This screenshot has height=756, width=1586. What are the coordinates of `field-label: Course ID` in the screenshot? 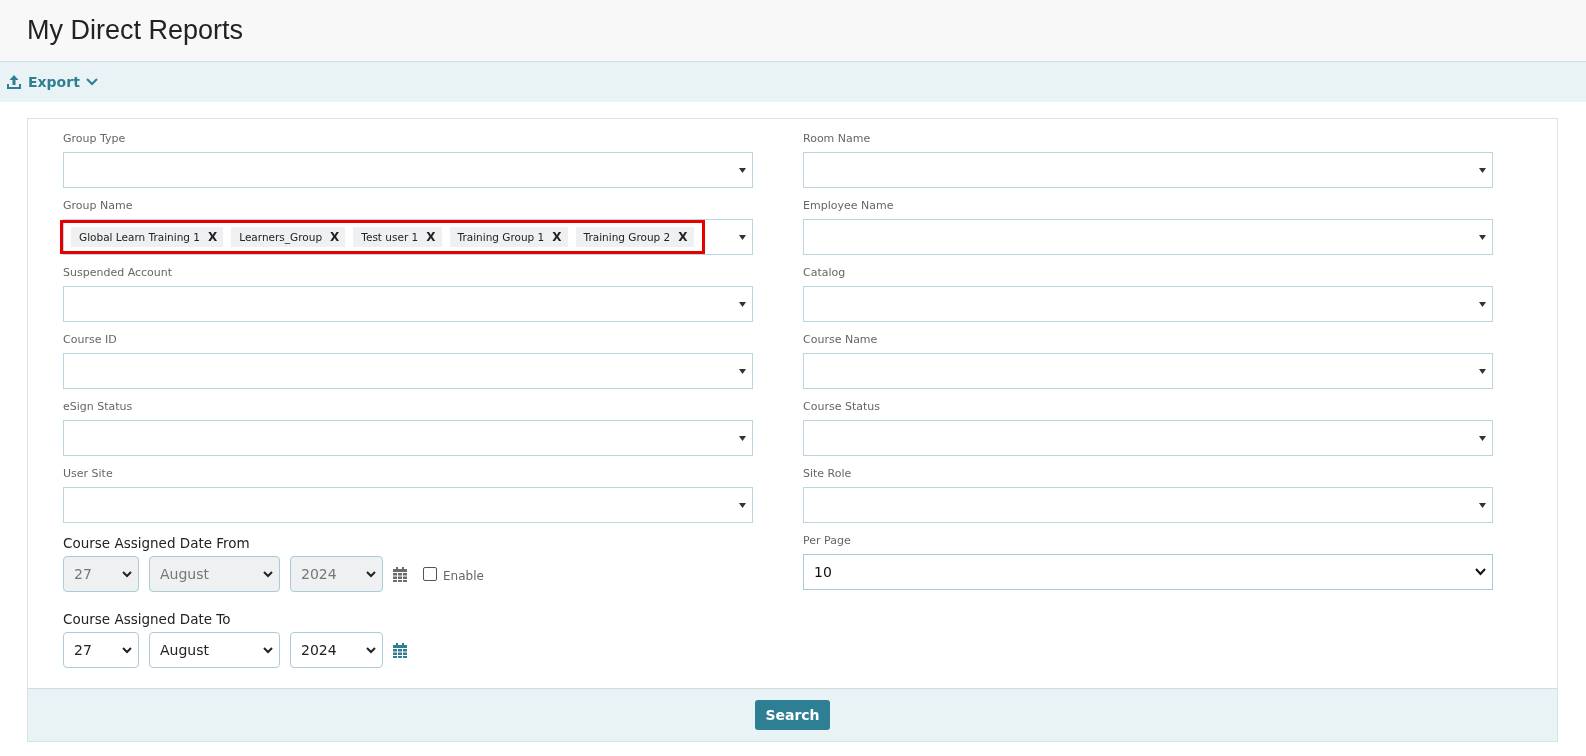 It's located at (90, 340).